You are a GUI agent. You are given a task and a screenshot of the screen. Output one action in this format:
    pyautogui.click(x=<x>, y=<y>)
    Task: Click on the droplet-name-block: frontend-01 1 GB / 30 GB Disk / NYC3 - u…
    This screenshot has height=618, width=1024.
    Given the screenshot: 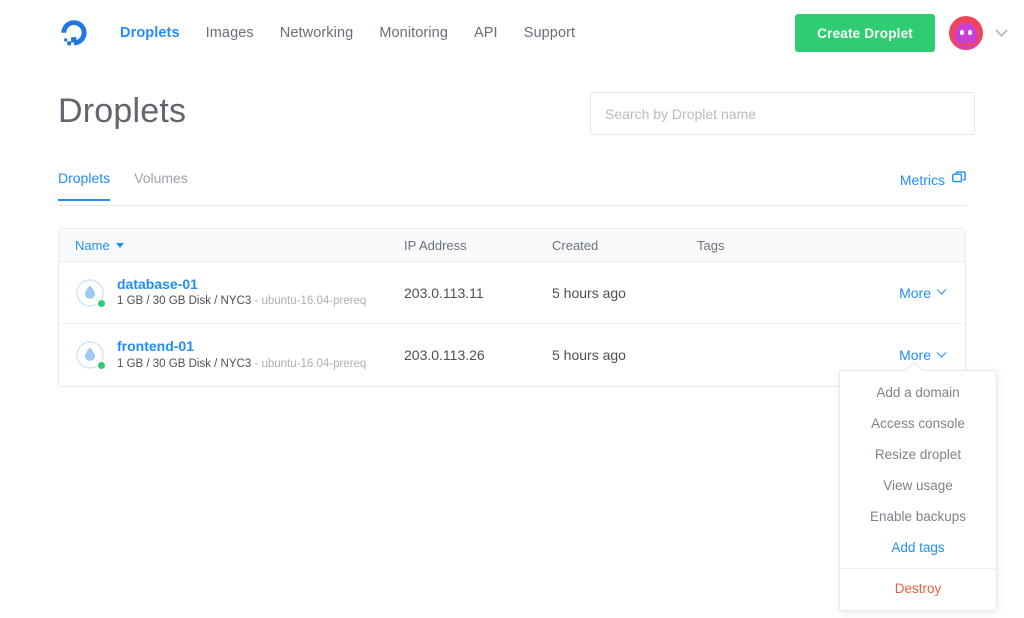 What is the action you would take?
    pyautogui.click(x=241, y=354)
    